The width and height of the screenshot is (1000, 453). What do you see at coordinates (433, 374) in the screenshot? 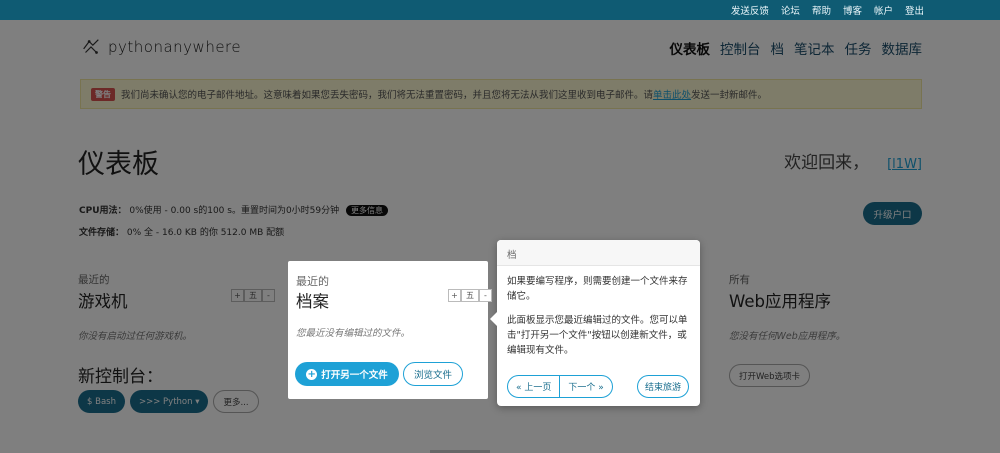
I see `browse-files-button: 浏览文件` at bounding box center [433, 374].